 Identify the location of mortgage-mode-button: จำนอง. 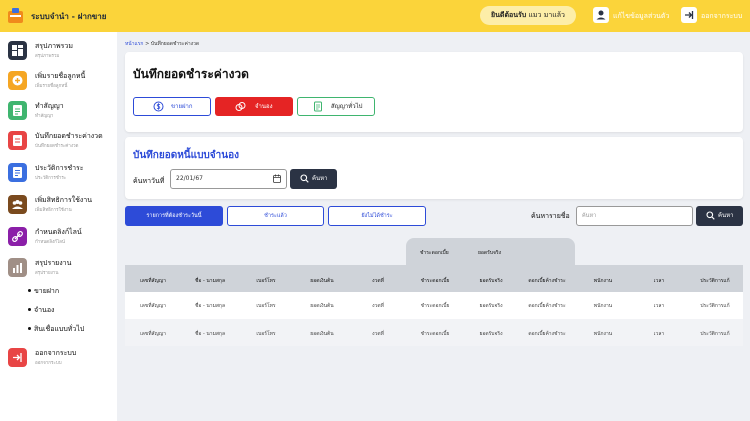
(254, 106).